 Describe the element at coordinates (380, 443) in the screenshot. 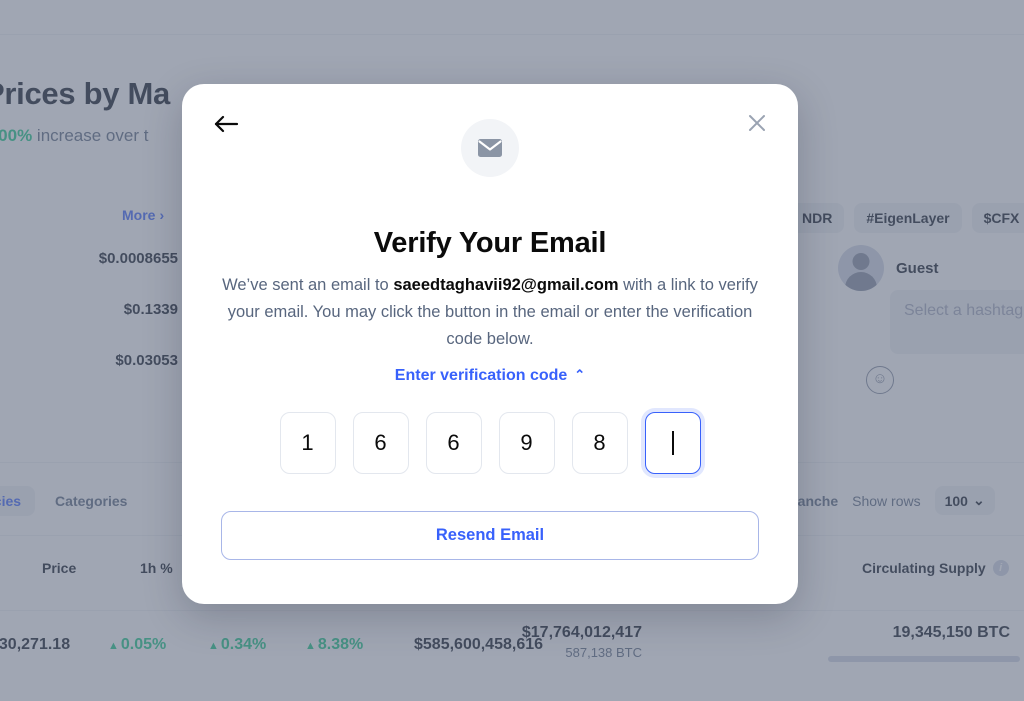

I see `code-input-2: 6` at that location.